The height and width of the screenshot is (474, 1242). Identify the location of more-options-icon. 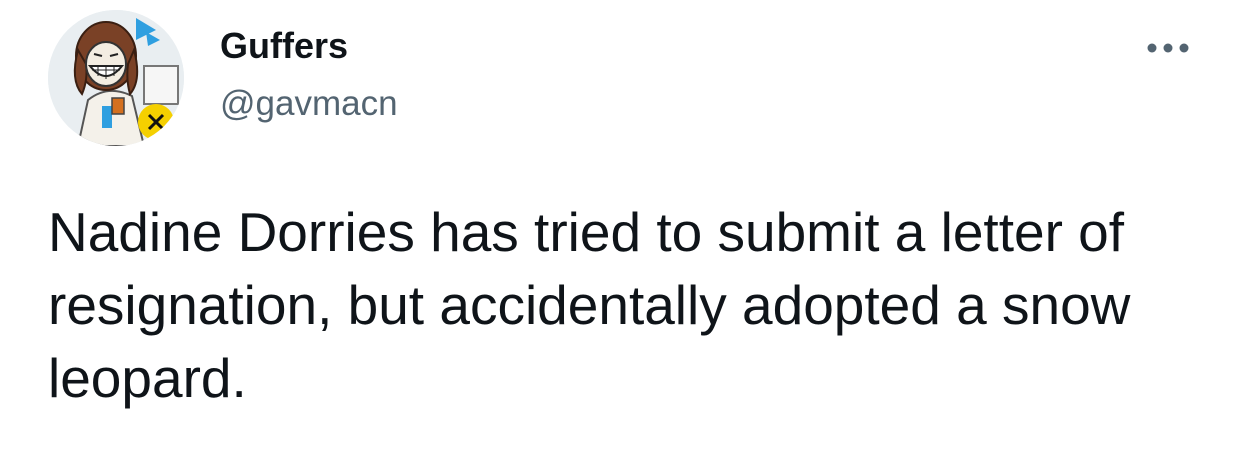
(1168, 48).